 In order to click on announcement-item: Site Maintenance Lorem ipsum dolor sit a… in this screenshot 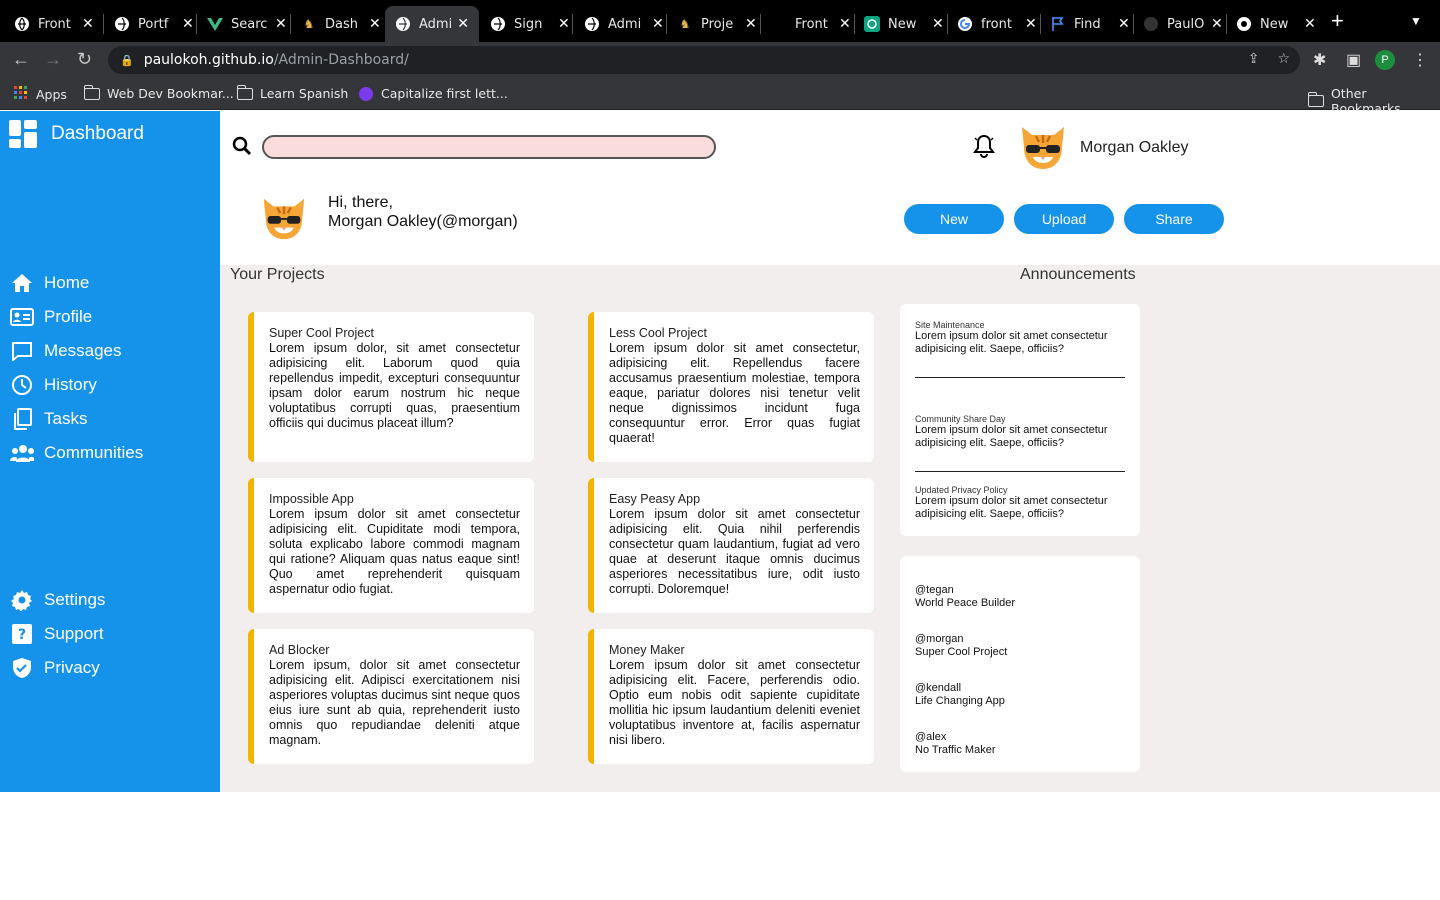, I will do `click(1020, 338)`.